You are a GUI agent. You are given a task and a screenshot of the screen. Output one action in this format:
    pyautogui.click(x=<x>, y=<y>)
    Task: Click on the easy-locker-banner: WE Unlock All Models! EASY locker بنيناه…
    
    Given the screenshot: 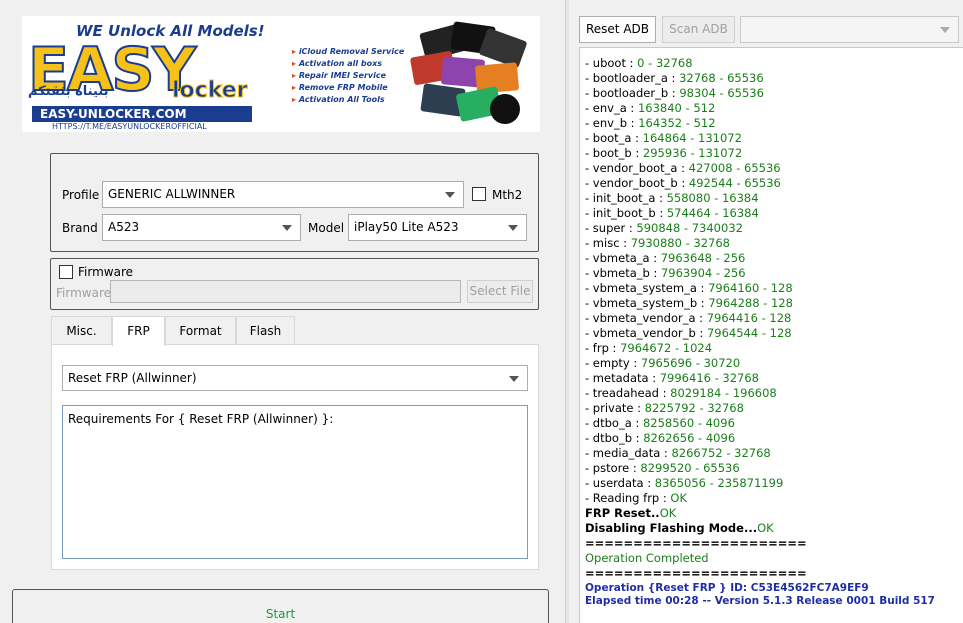 What is the action you would take?
    pyautogui.click(x=281, y=74)
    